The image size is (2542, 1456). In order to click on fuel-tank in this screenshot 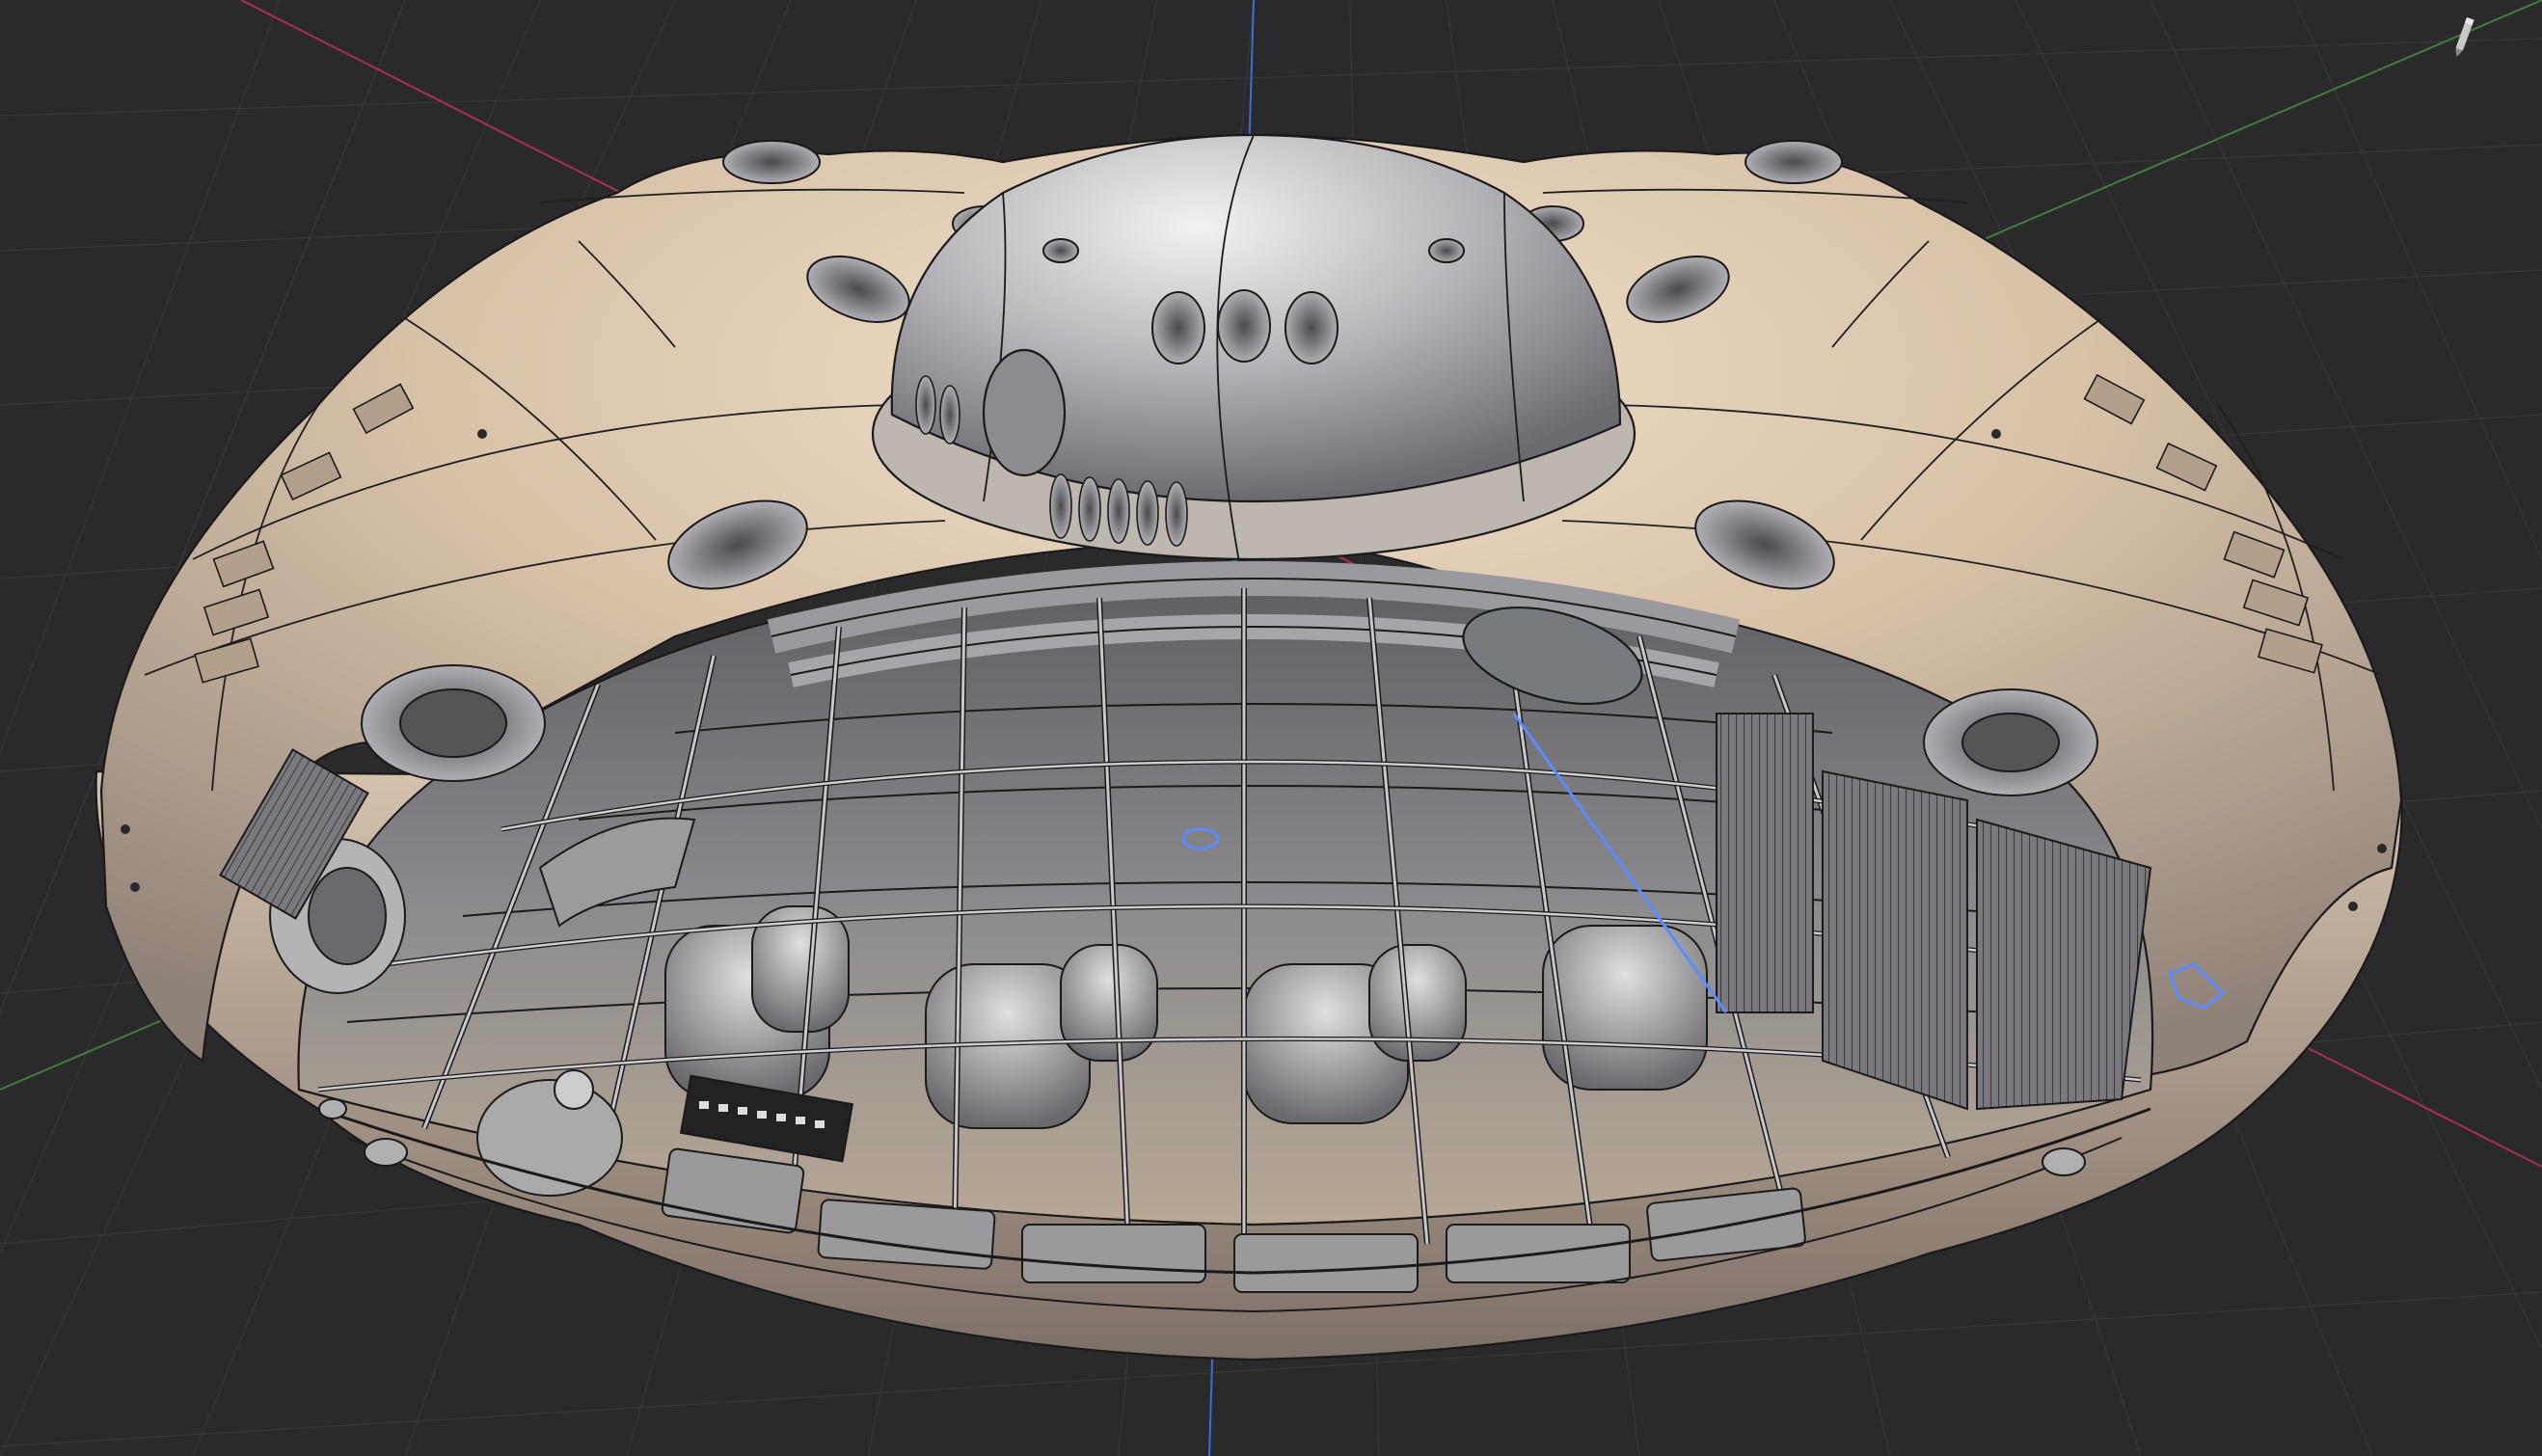, I will do `click(1417, 1003)`.